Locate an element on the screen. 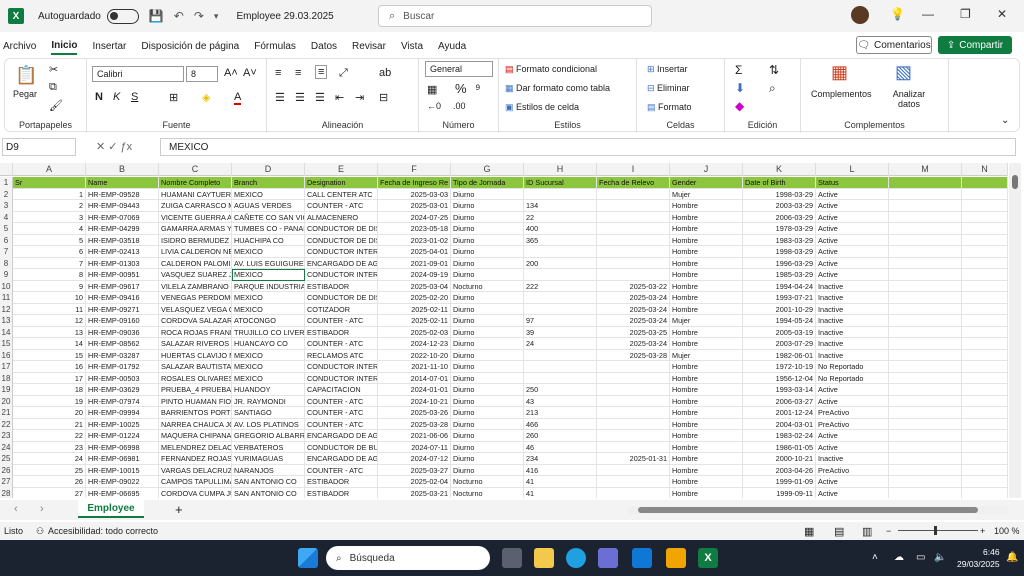 The width and height of the screenshot is (1024, 576). column-header-n: N is located at coordinates (985, 169).